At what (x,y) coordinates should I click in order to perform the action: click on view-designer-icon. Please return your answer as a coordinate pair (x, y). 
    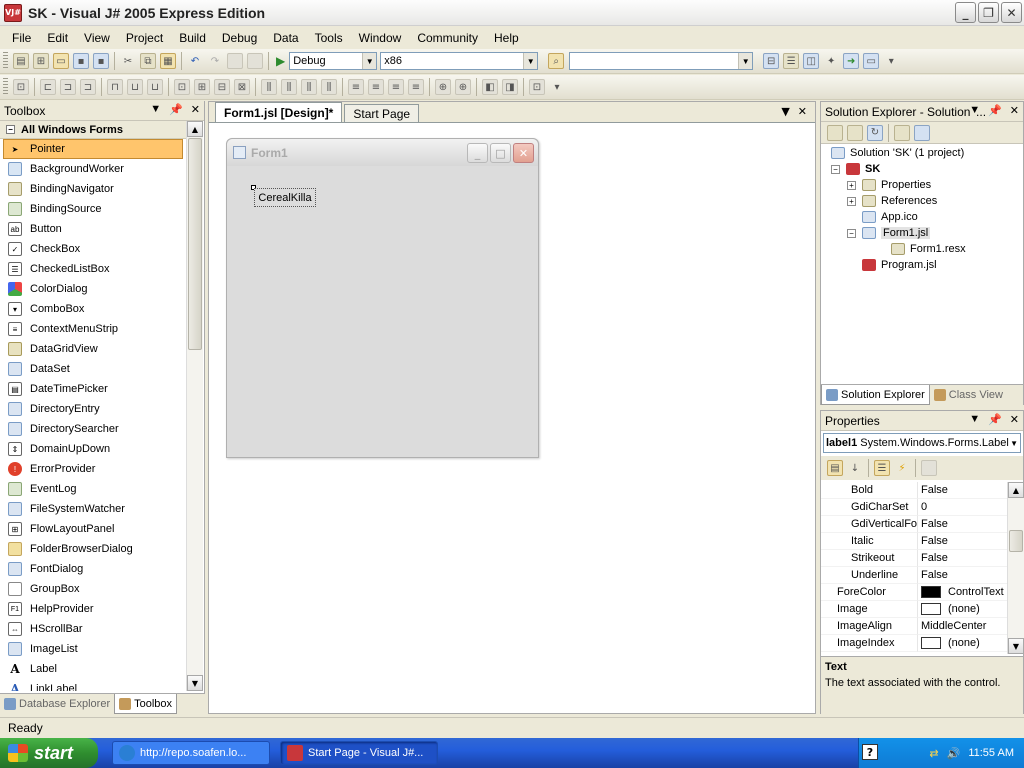
    Looking at the image, I should click on (922, 132).